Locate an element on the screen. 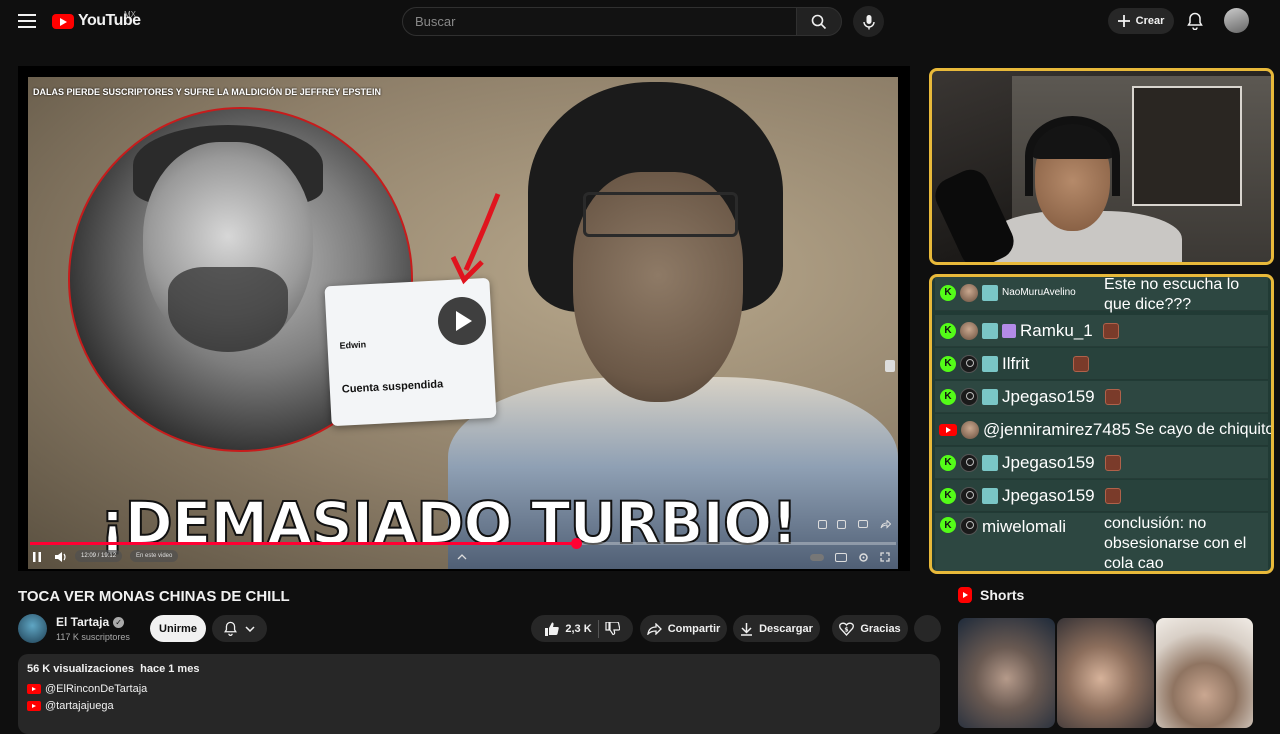 Image resolution: width=1280 pixels, height=734 pixels. more-actions-button is located at coordinates (927, 628).